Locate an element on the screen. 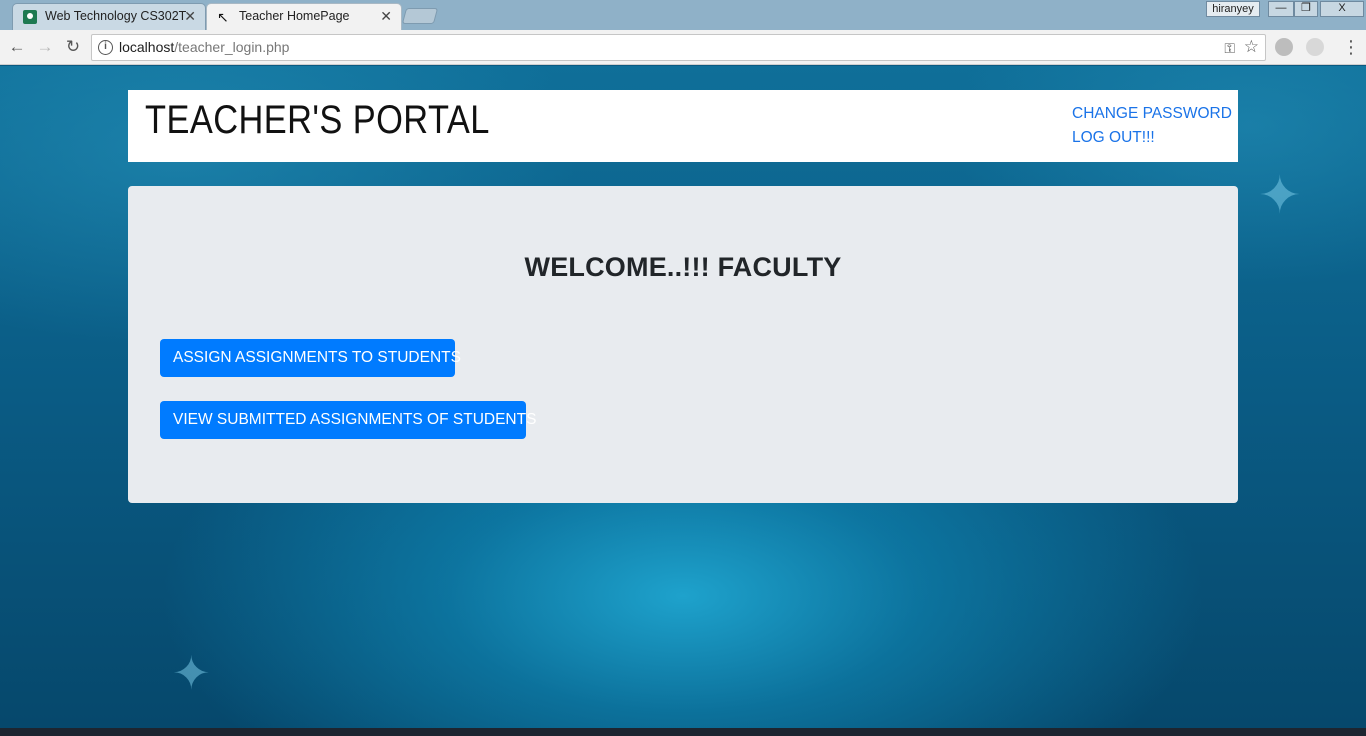  profile-badge: hiranyey is located at coordinates (1233, 9).